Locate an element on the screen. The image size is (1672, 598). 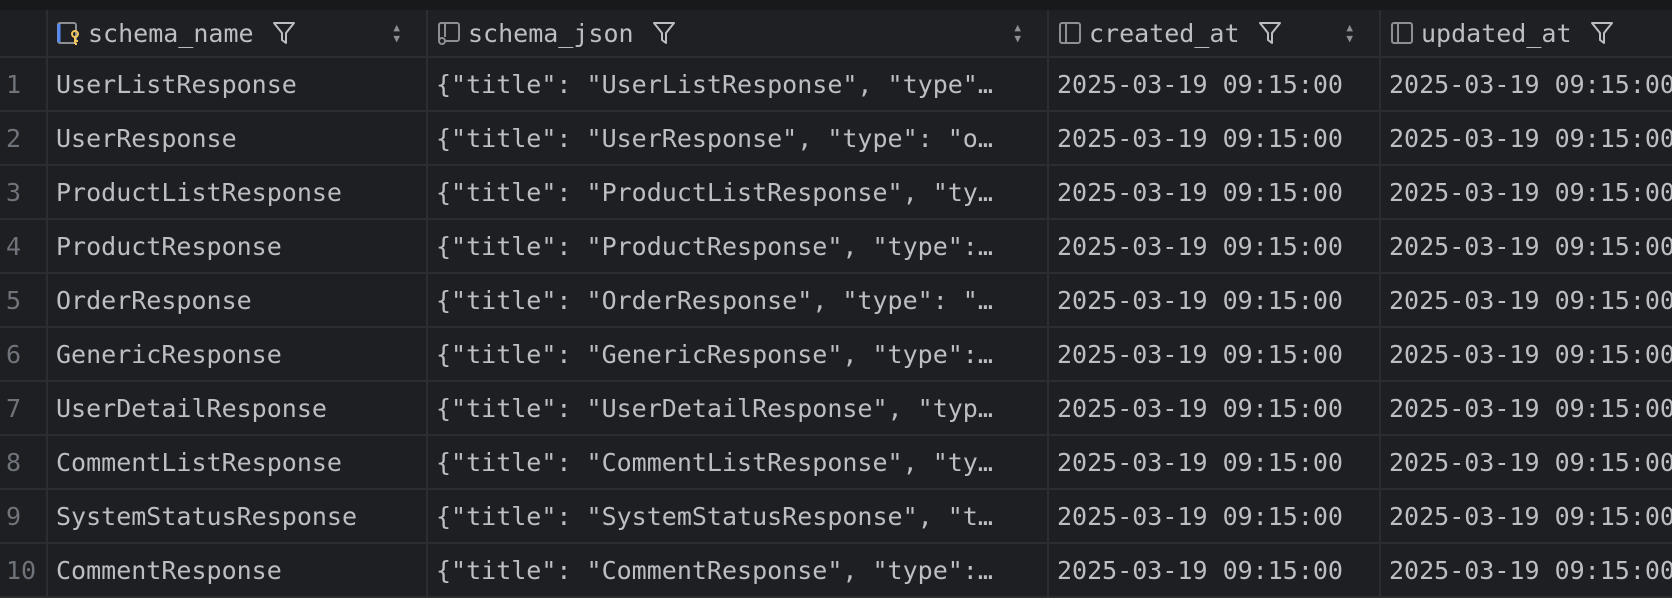
cell-schema-name: ProductListResponse is located at coordinates (238, 192).